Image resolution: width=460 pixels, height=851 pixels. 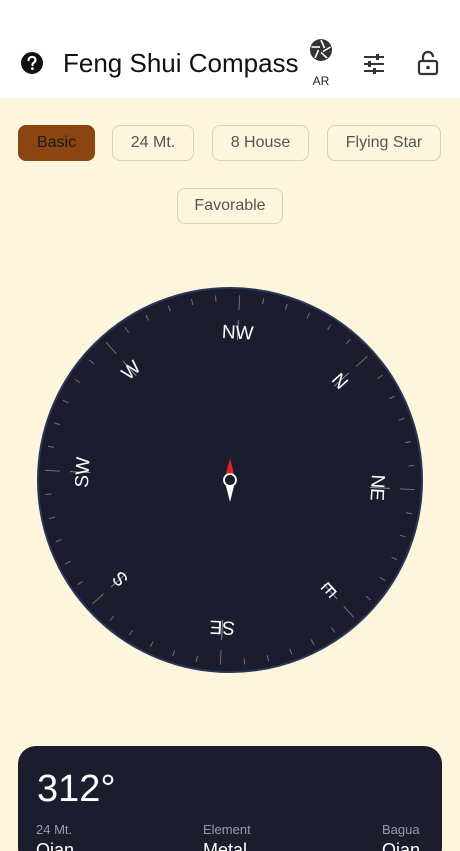 What do you see at coordinates (83, 472) in the screenshot?
I see `compass-label-sw: SW` at bounding box center [83, 472].